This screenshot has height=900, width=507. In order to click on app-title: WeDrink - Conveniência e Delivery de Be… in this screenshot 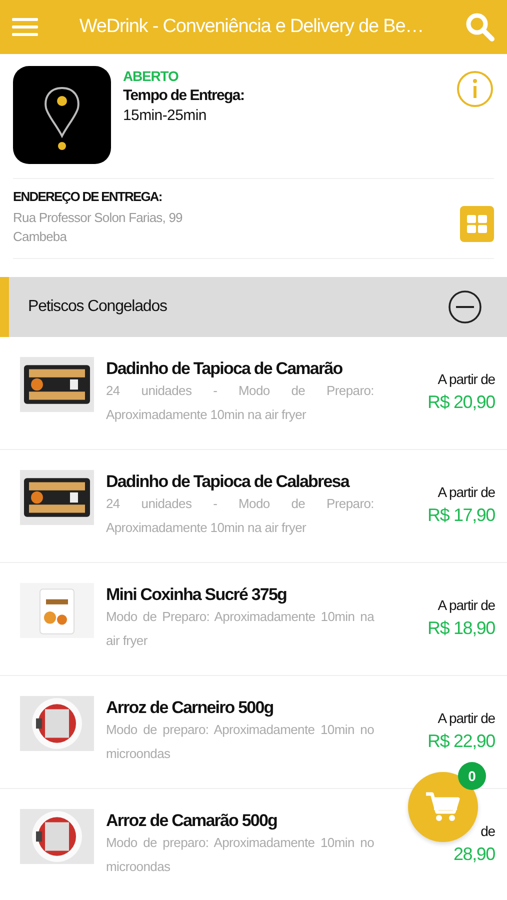, I will do `click(251, 27)`.